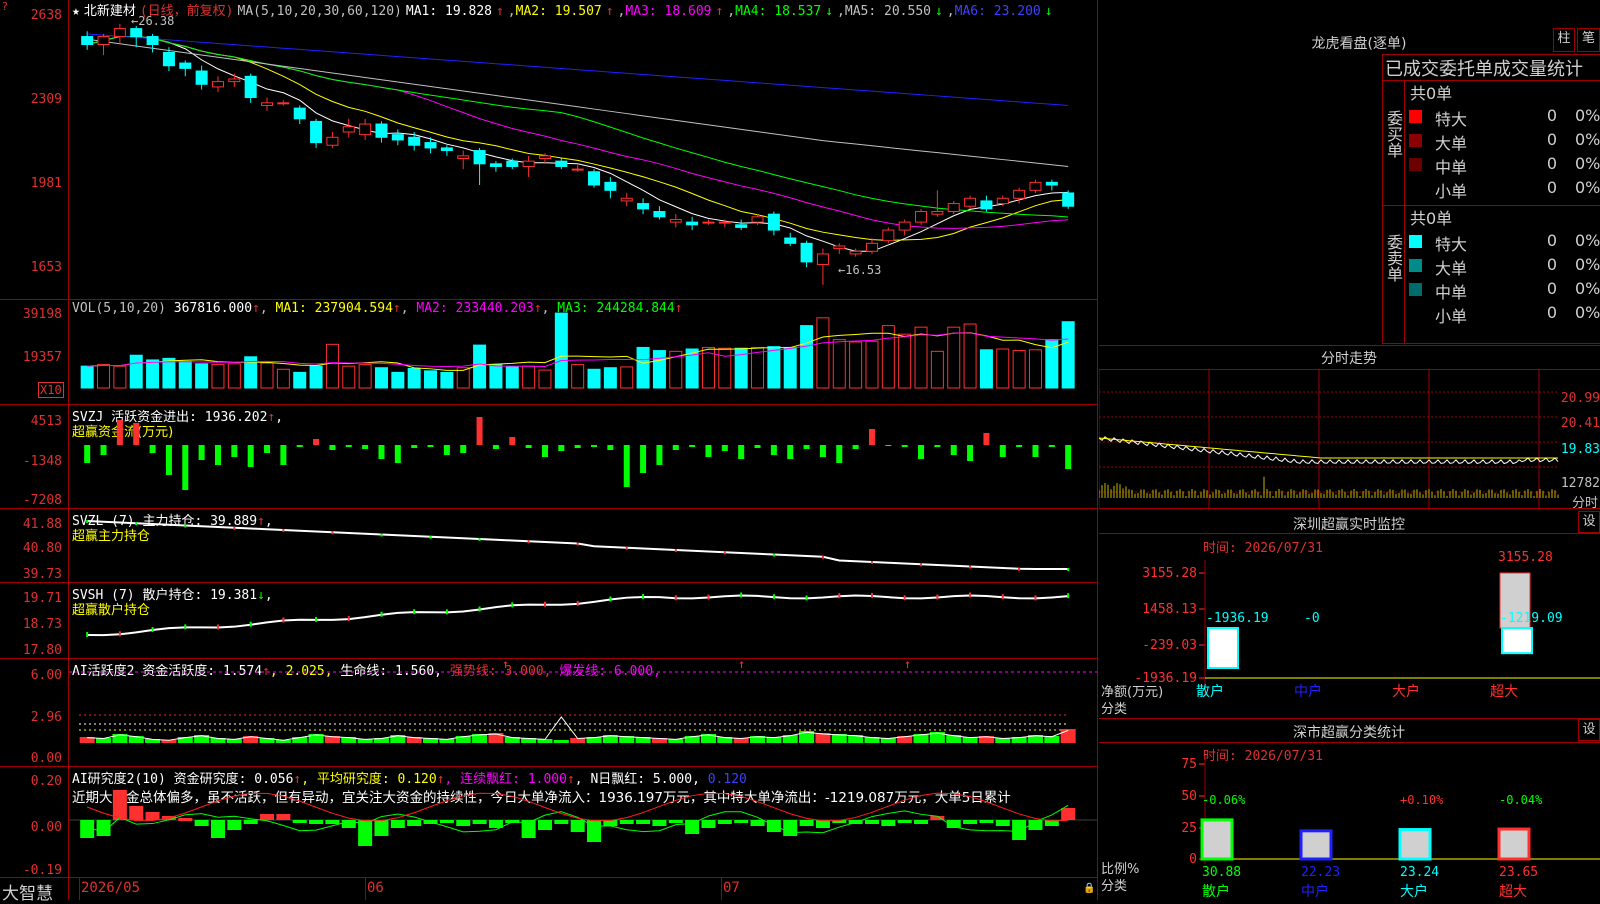 The image size is (1600, 904). What do you see at coordinates (1169, 645) in the screenshot?
I see `monitor-y-tick: -239.03` at bounding box center [1169, 645].